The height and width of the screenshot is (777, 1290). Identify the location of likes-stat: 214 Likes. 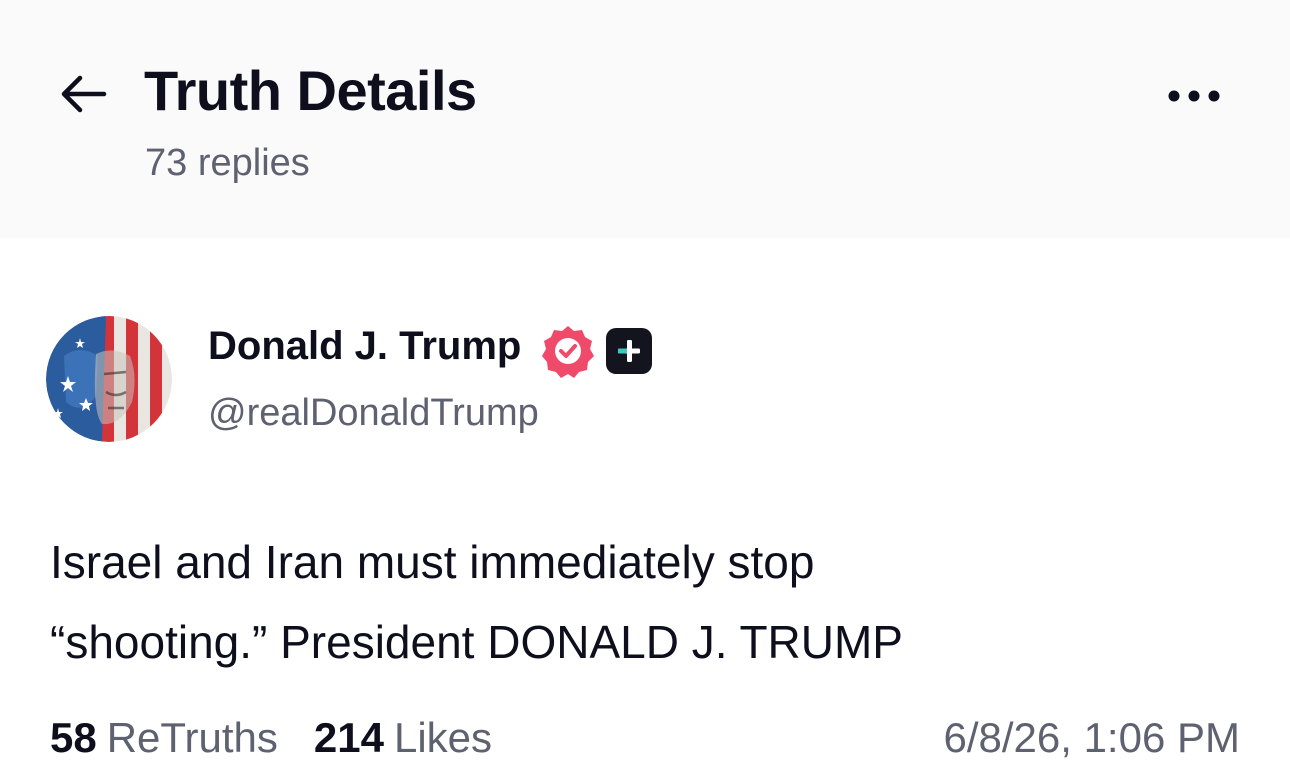
(403, 738).